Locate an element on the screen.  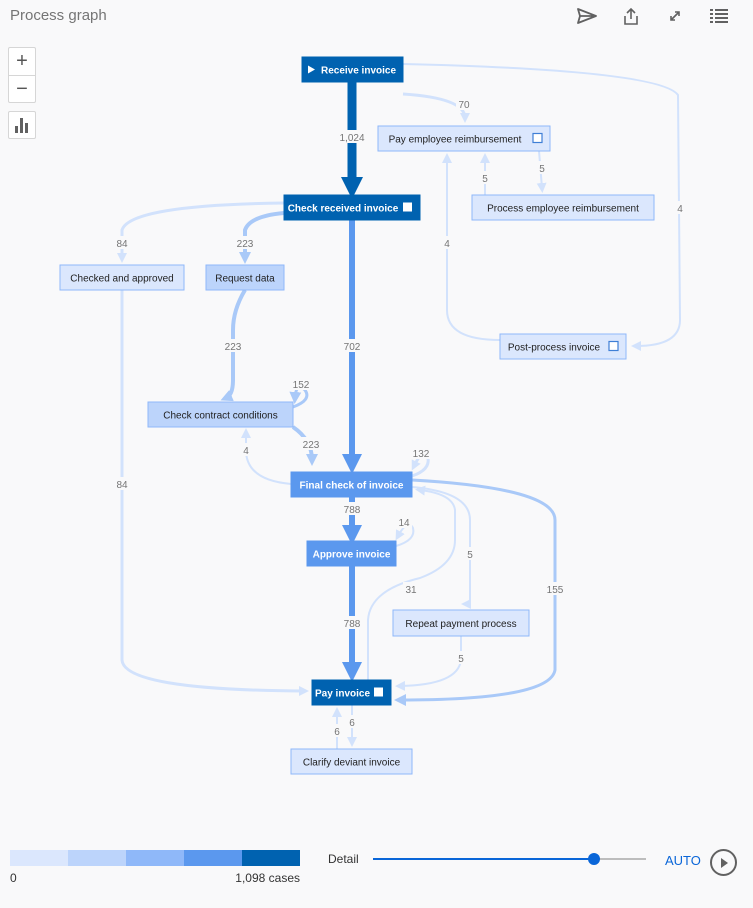
node-label: Request data is located at coordinates (245, 279).